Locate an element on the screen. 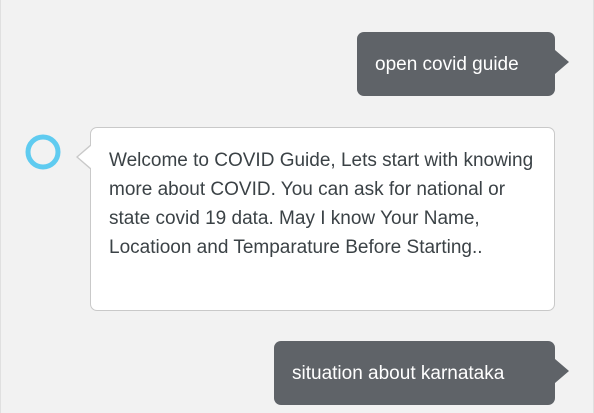 Image resolution: width=594 pixels, height=413 pixels. user-message-text: situation about karnataka is located at coordinates (398, 373).